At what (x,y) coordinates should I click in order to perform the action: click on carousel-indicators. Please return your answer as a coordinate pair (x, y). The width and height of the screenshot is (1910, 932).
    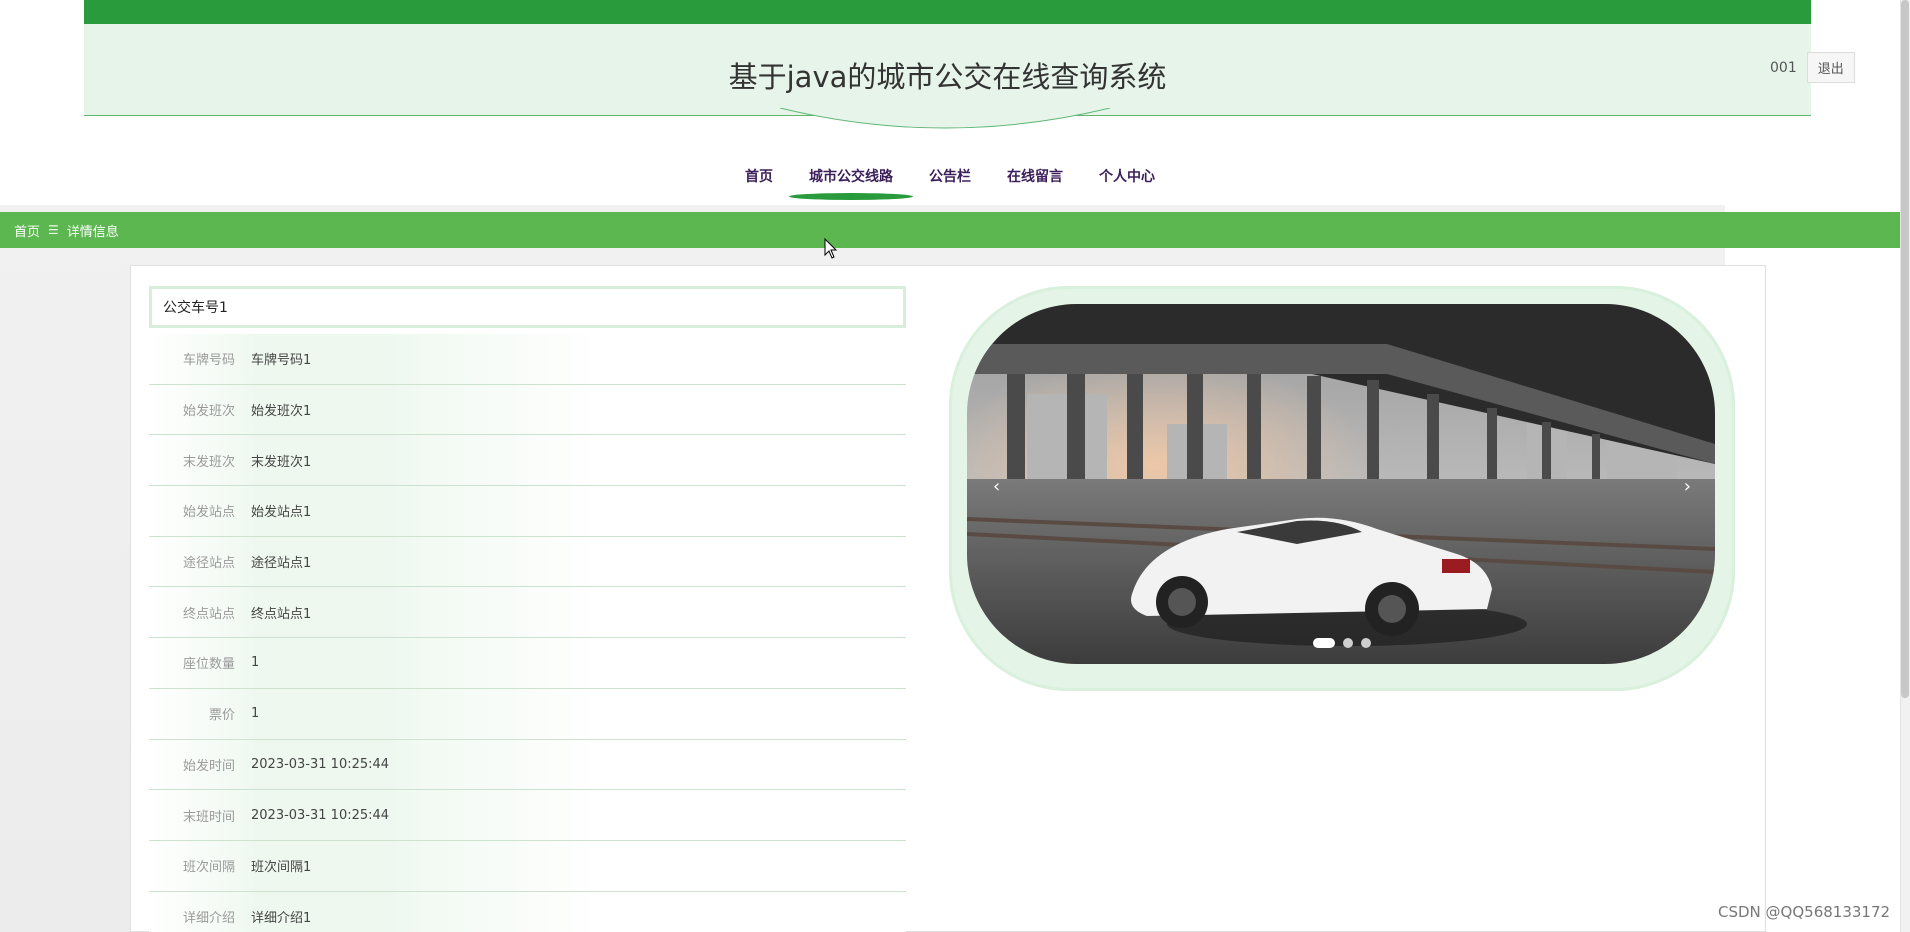
    Looking at the image, I should click on (1342, 643).